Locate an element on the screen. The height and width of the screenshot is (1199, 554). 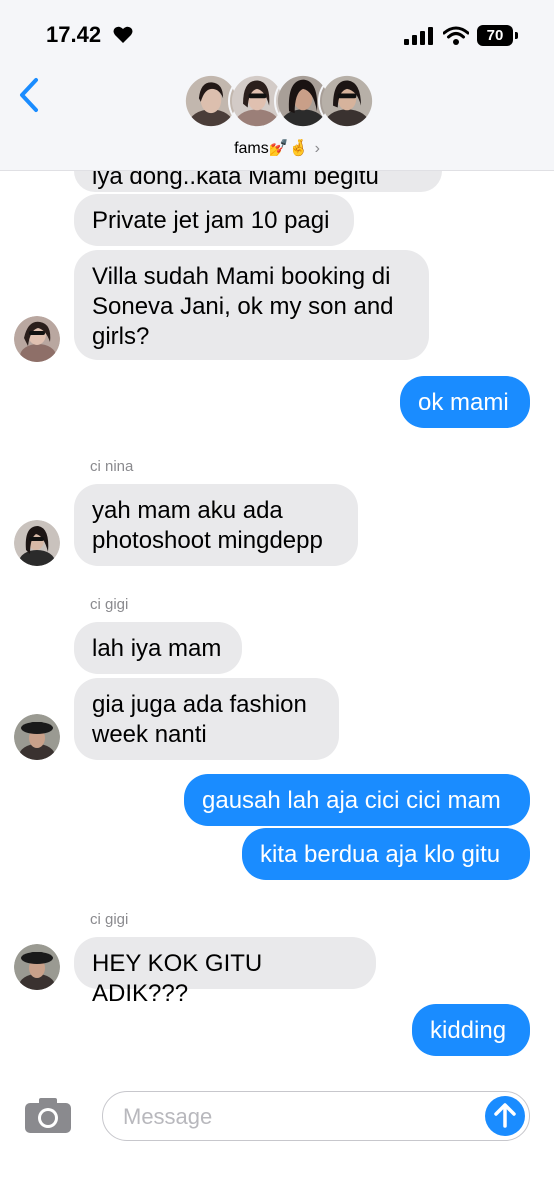
wifi-icon is located at coordinates (456, 35).